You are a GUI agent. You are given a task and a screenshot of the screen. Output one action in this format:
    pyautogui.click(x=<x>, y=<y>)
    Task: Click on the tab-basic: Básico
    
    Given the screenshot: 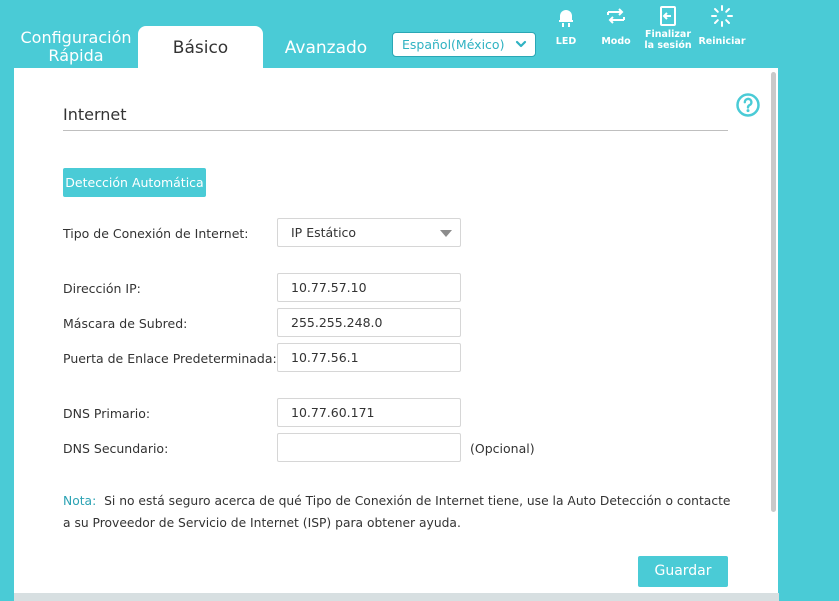 What is the action you would take?
    pyautogui.click(x=200, y=49)
    